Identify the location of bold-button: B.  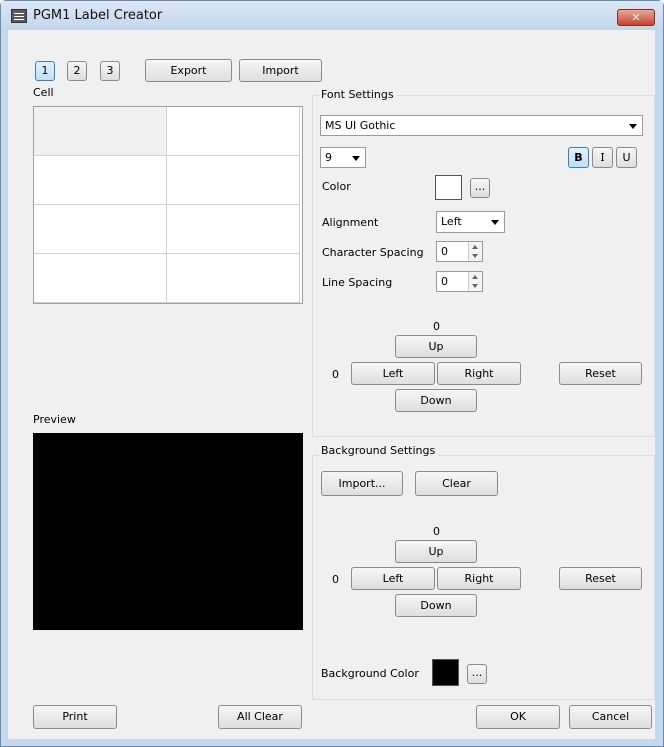
(578, 157).